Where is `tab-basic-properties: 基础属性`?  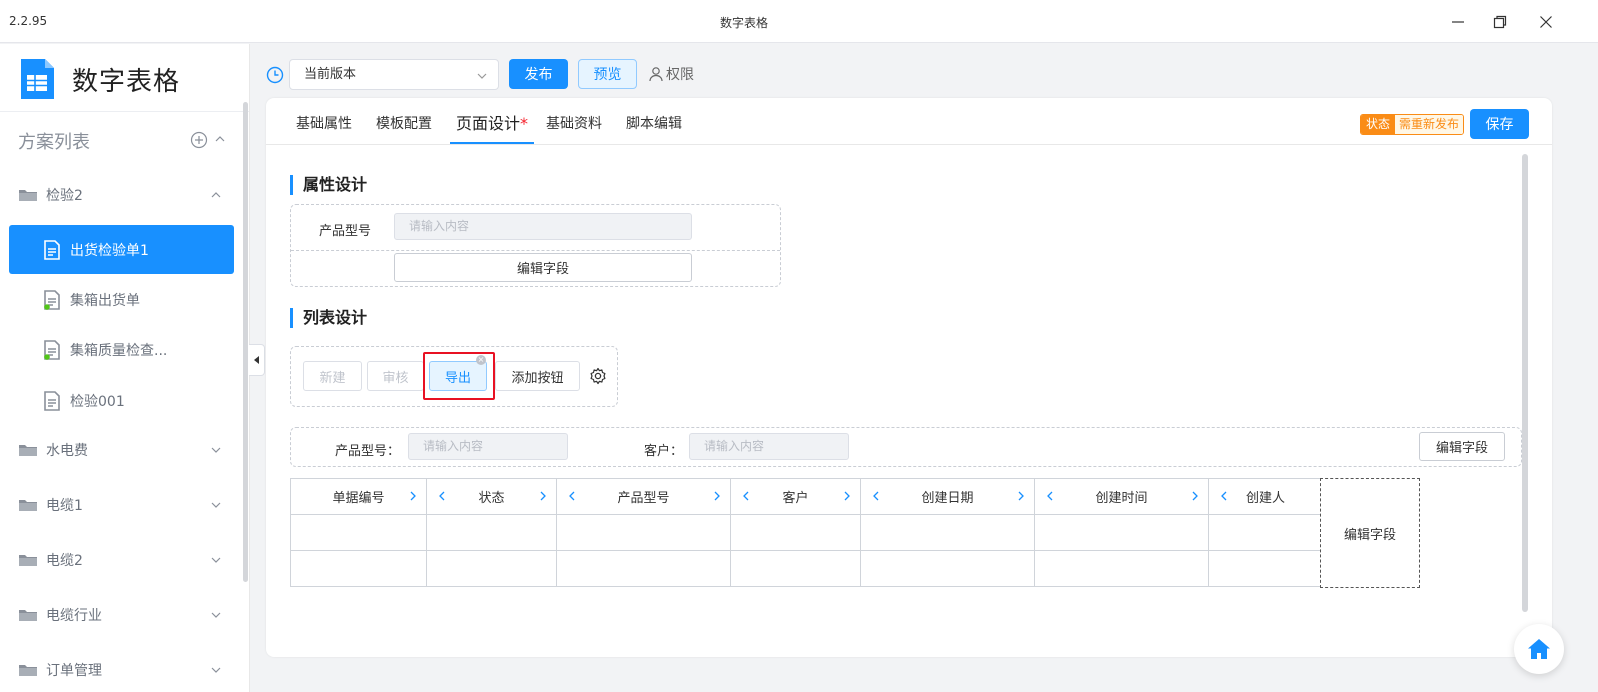
tab-basic-properties: 基础属性 is located at coordinates (324, 126).